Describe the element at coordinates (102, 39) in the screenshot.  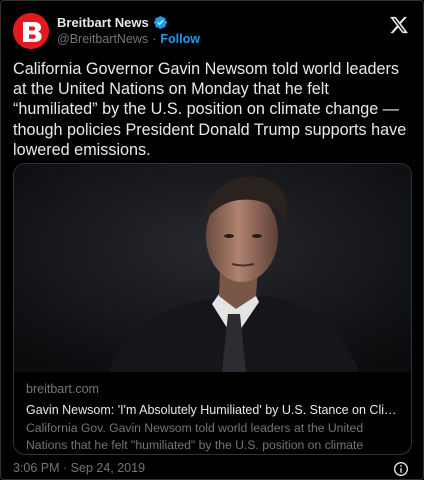
I see `account-handle: @BreitbartNews` at that location.